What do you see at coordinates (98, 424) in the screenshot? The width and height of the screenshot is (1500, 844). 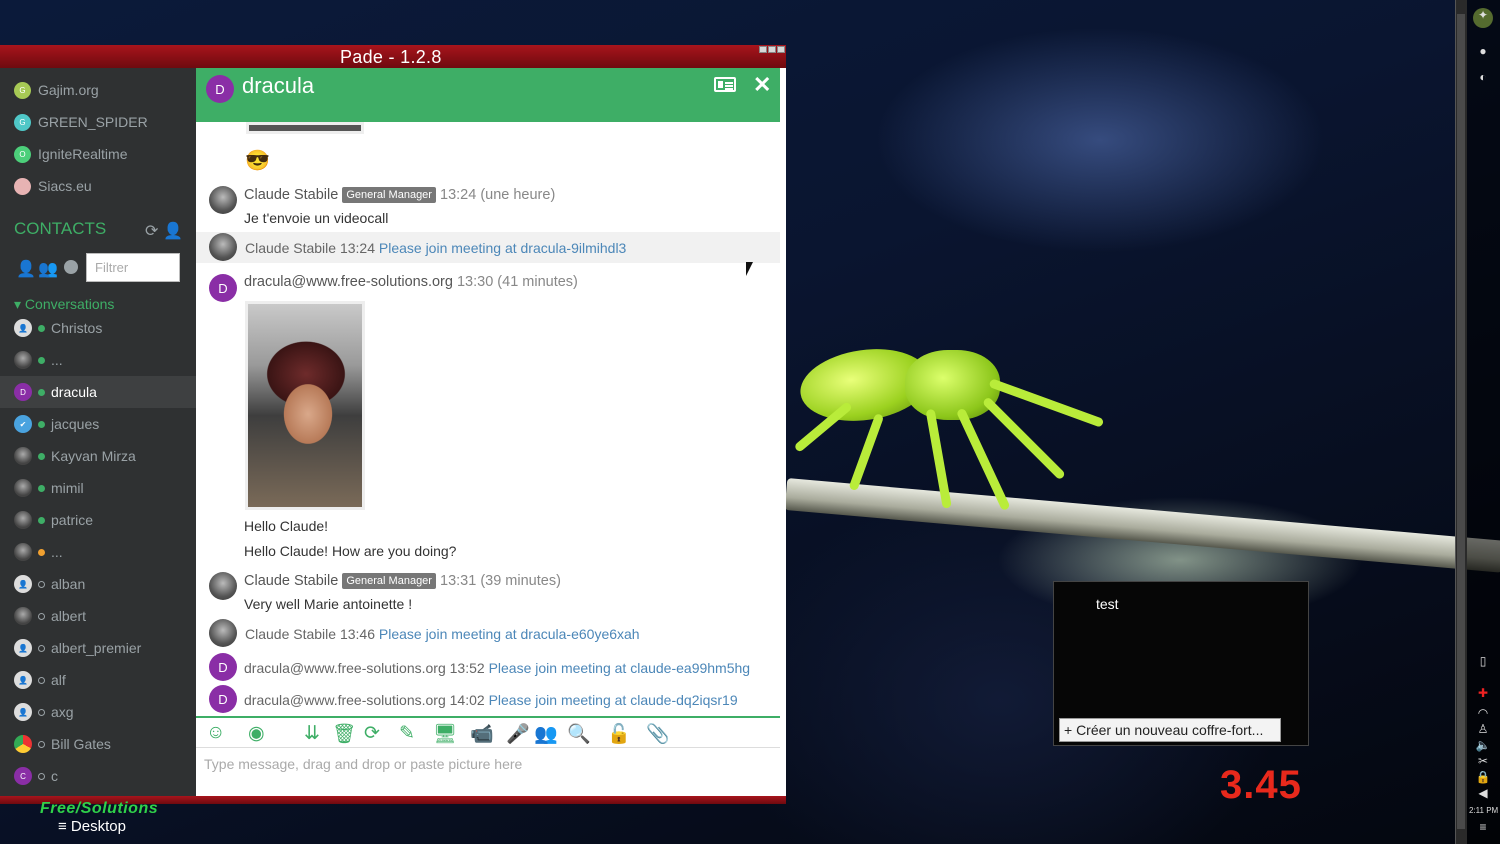 I see `contact-item: ✔ jacques` at bounding box center [98, 424].